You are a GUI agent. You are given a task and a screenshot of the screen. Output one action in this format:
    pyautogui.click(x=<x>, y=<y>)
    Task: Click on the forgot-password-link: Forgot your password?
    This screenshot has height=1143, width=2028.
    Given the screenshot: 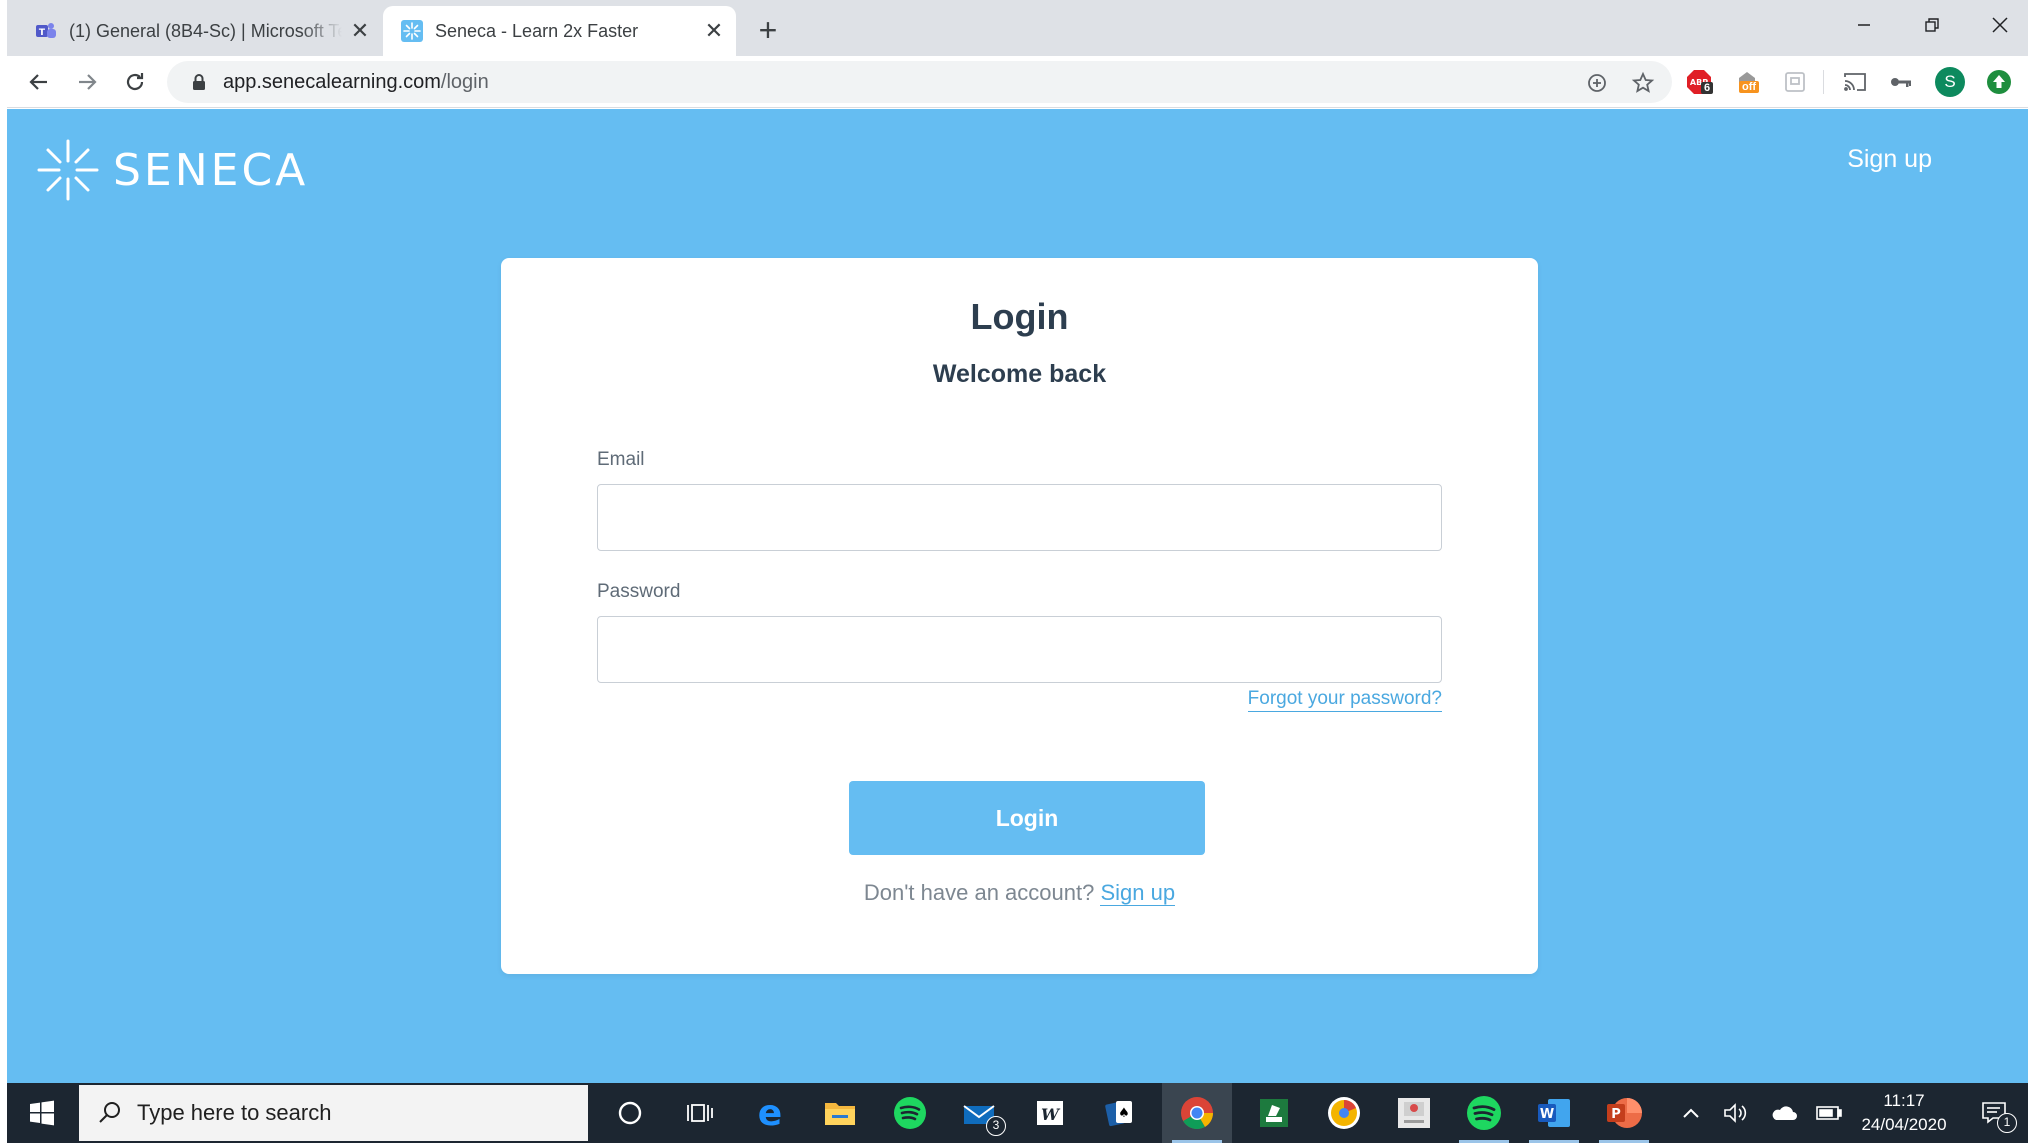 What is the action you would take?
    pyautogui.click(x=1344, y=700)
    